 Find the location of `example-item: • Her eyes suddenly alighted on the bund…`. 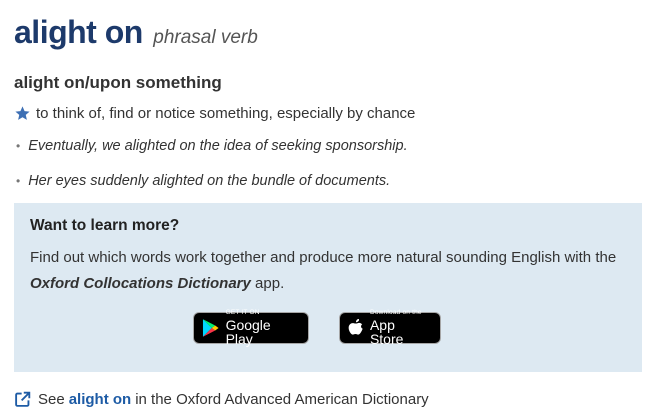

example-item: • Her eyes suddenly alighted on the bund… is located at coordinates (203, 181).